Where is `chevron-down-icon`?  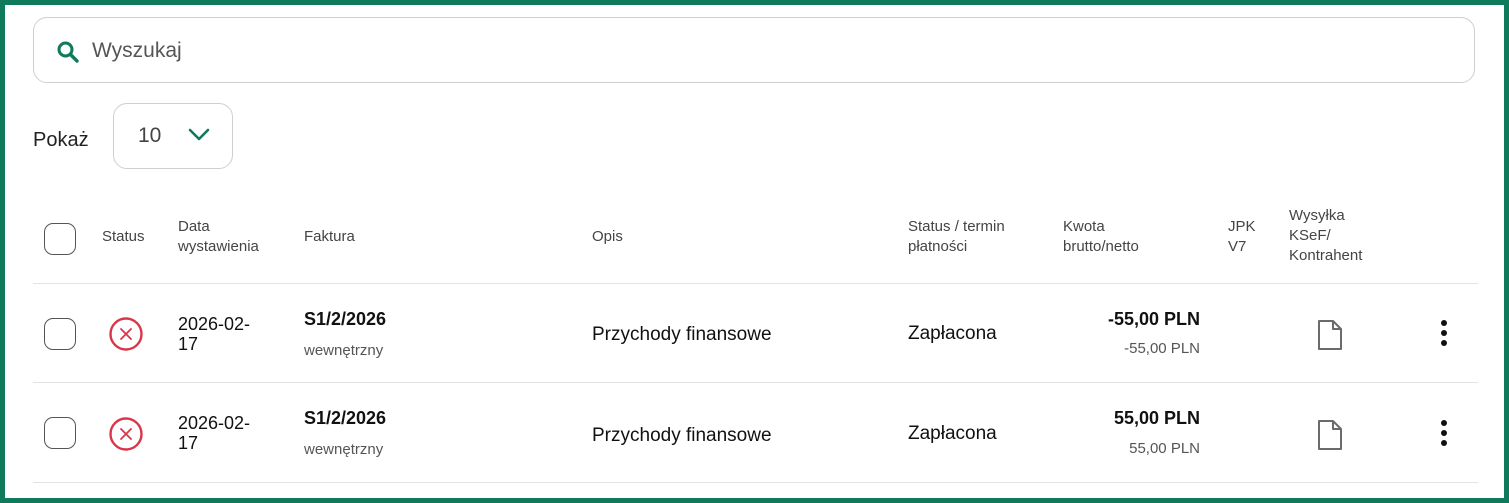
chevron-down-icon is located at coordinates (199, 134).